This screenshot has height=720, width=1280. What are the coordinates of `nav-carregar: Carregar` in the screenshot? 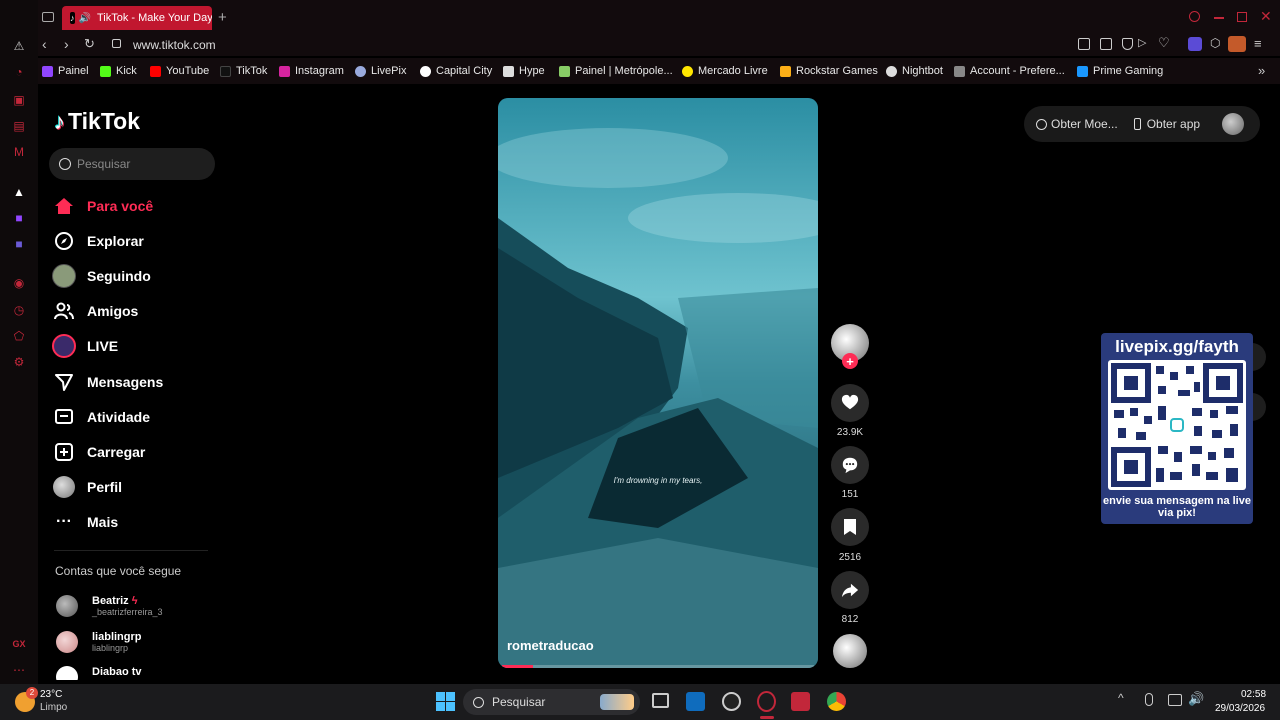 It's located at (98, 452).